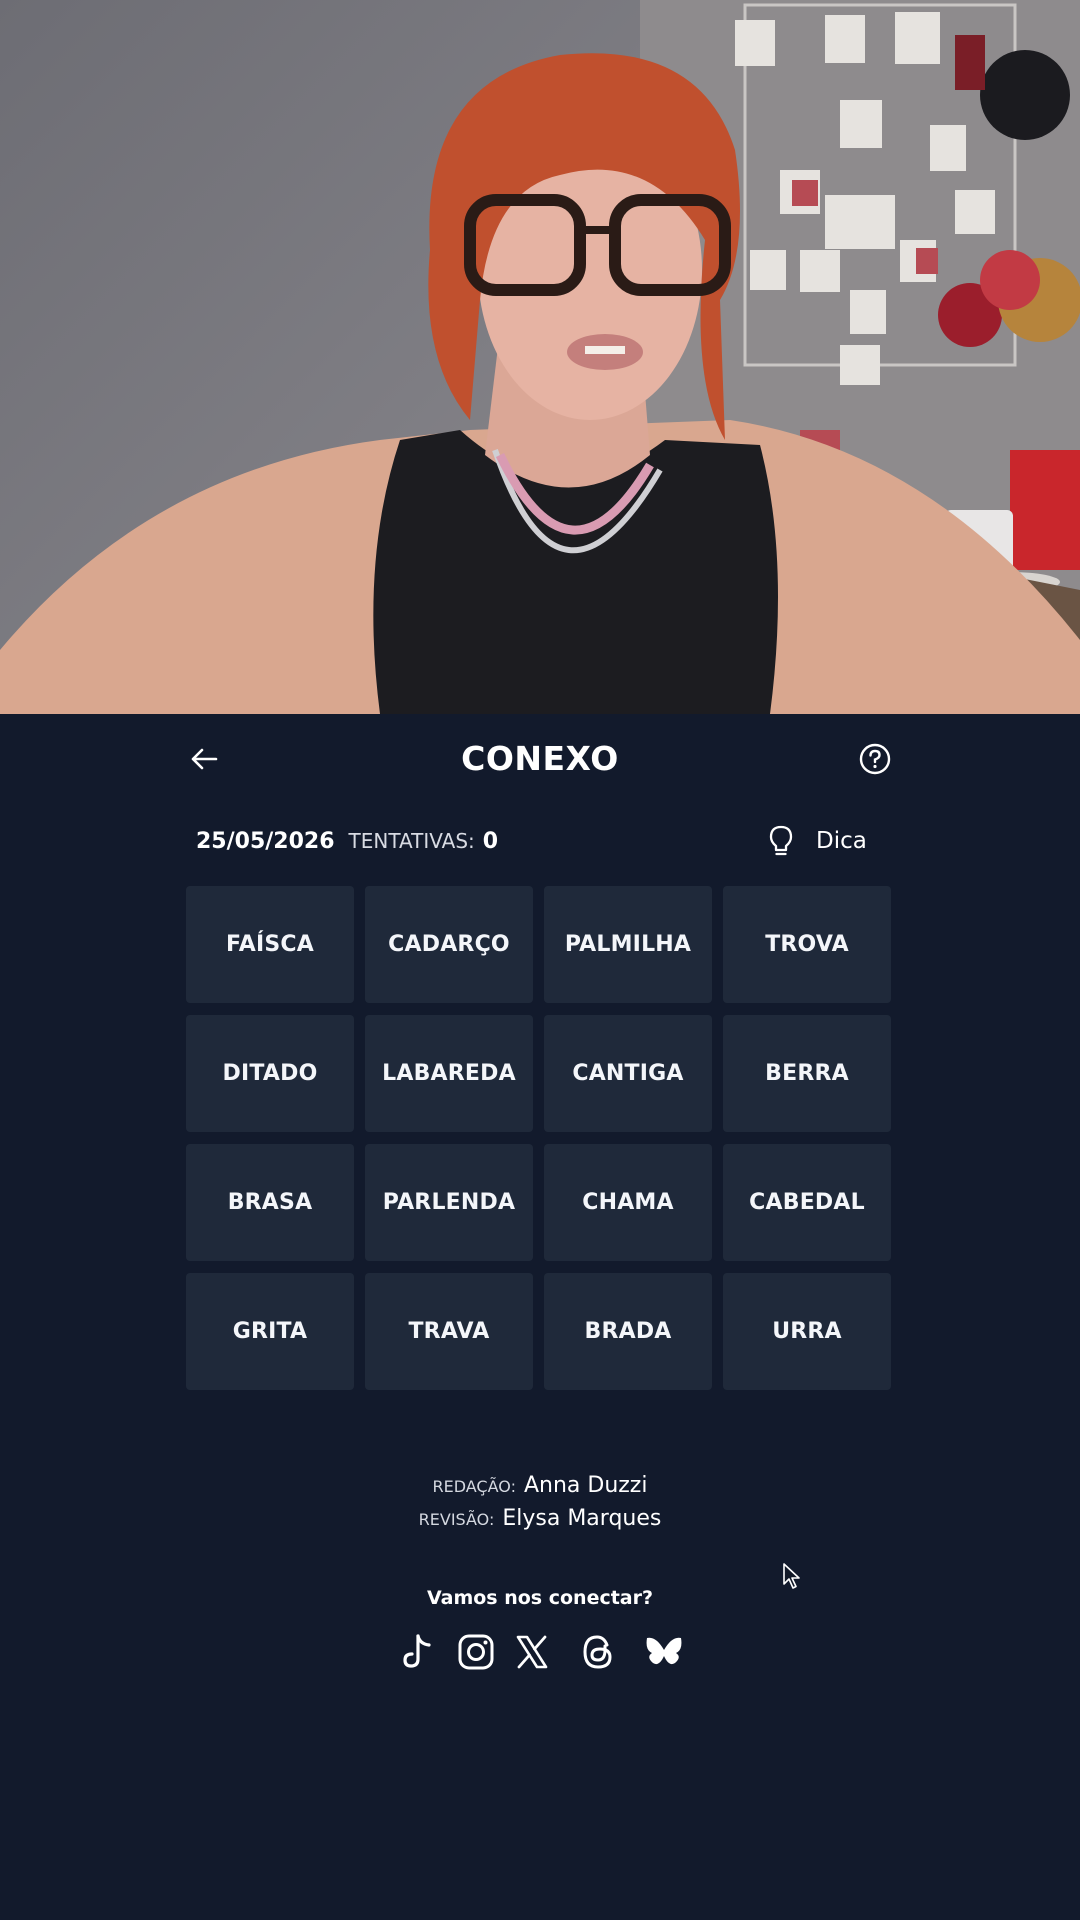 The width and height of the screenshot is (1080, 1920). I want to click on arrow-left-icon, so click(204, 759).